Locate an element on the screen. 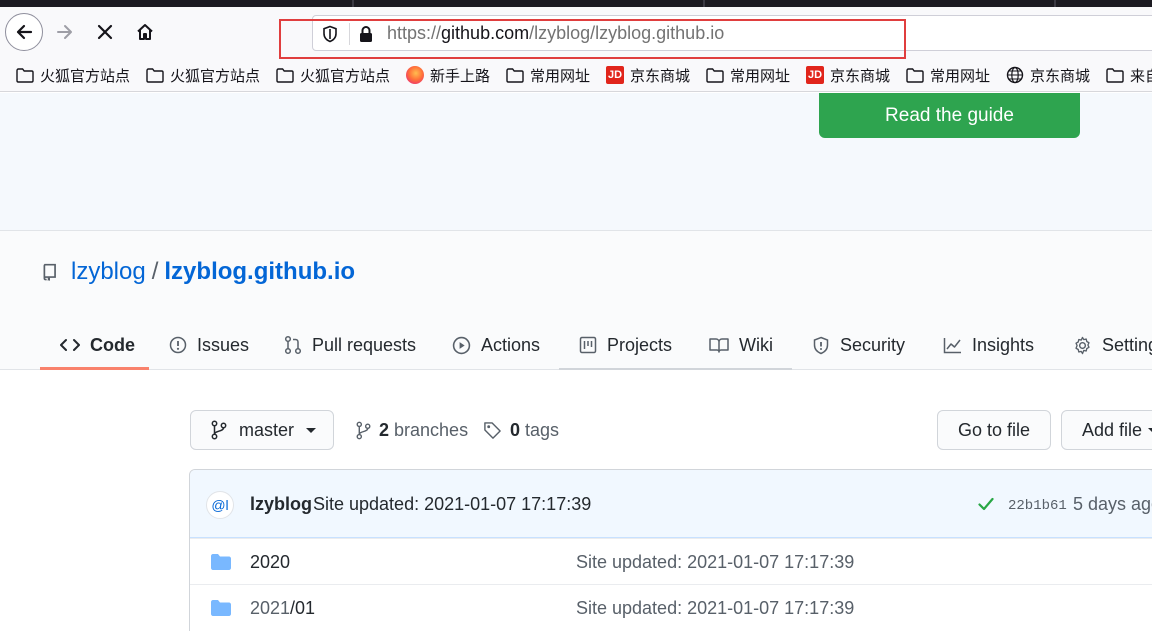  commit-time: 5 days ago is located at coordinates (1112, 504).